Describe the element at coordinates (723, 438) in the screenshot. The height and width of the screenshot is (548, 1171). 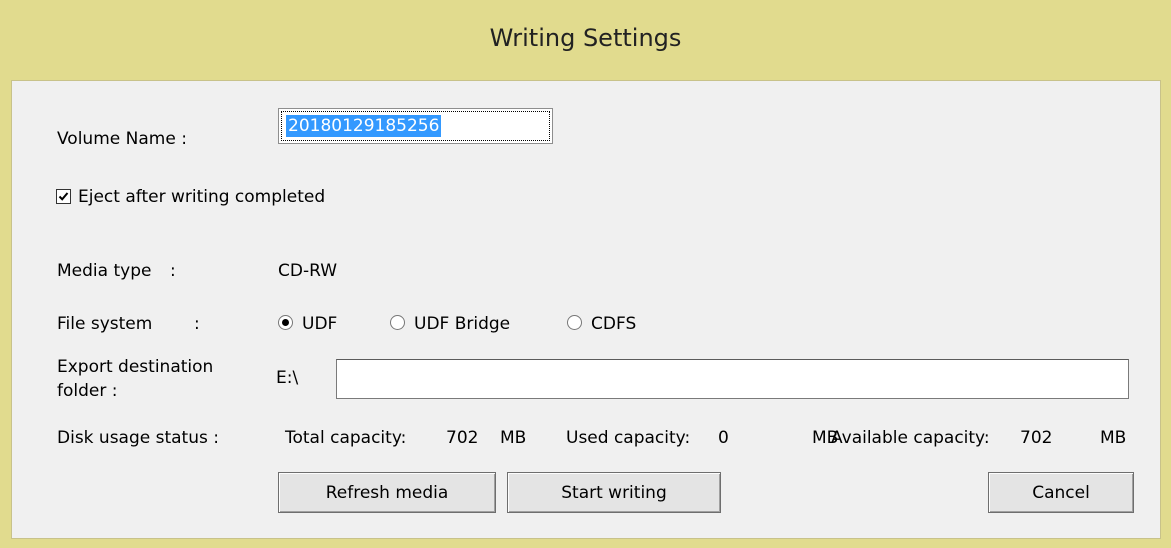
I see `used-capacity-value: 0` at that location.